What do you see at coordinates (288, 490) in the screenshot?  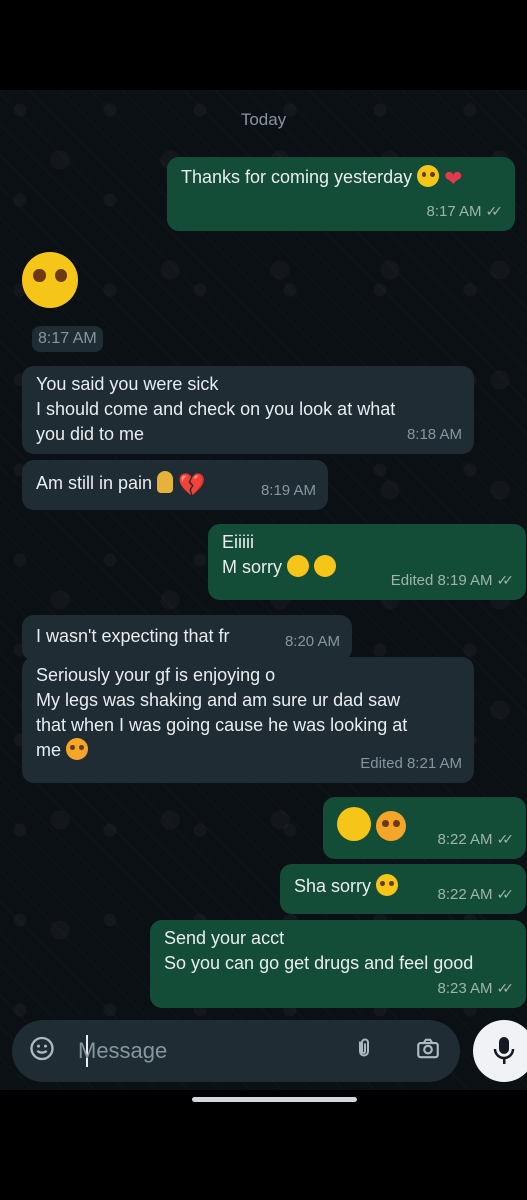 I see `message-time: 8:19 AM` at bounding box center [288, 490].